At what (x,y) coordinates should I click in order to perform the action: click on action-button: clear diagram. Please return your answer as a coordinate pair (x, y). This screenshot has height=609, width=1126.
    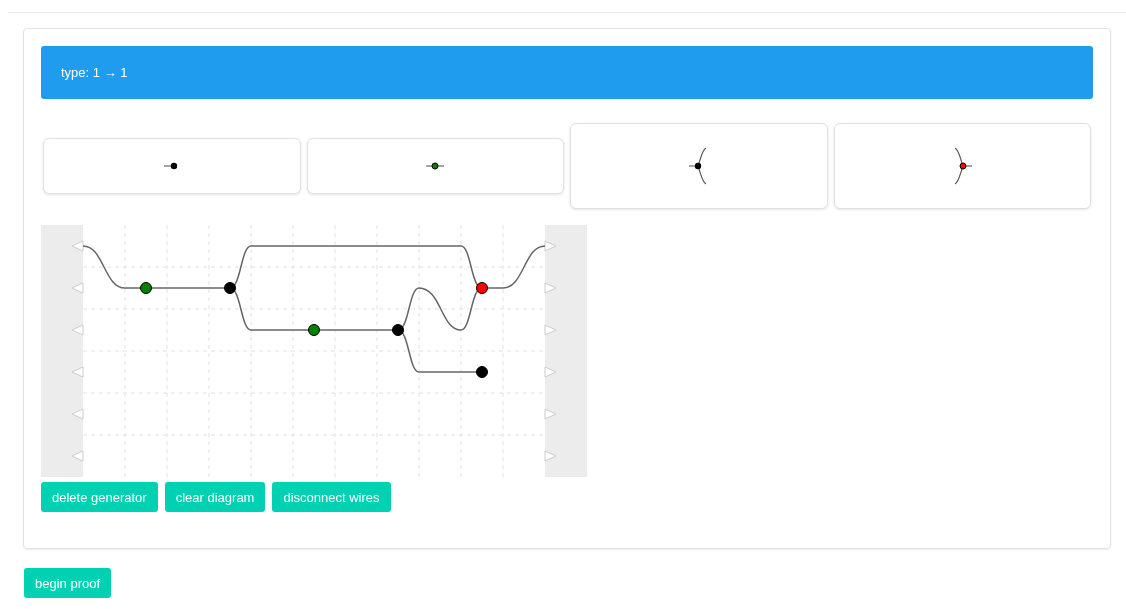
    Looking at the image, I should click on (215, 497).